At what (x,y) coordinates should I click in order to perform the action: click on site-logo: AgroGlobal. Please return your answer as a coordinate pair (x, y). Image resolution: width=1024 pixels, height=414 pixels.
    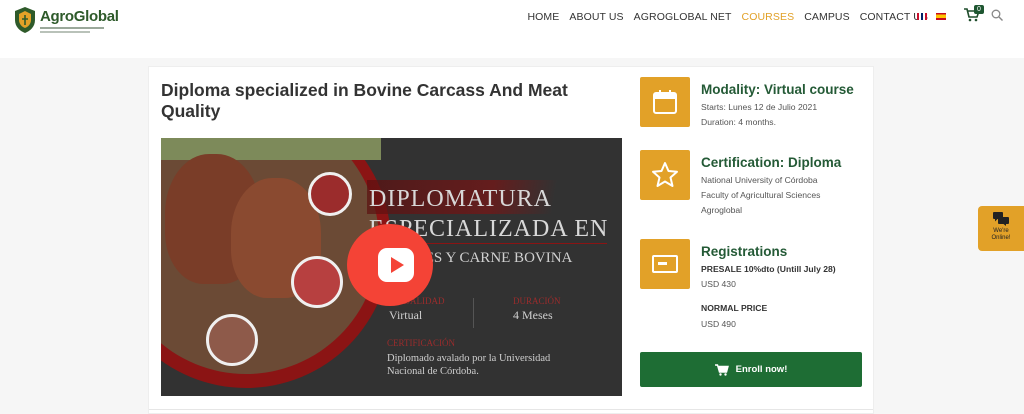
    Looking at the image, I should click on (66, 20).